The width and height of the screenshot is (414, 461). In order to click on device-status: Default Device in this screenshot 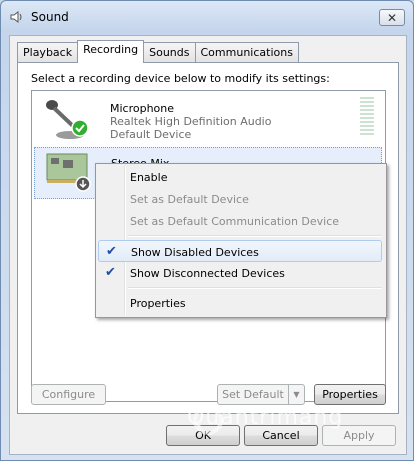, I will do `click(151, 134)`.